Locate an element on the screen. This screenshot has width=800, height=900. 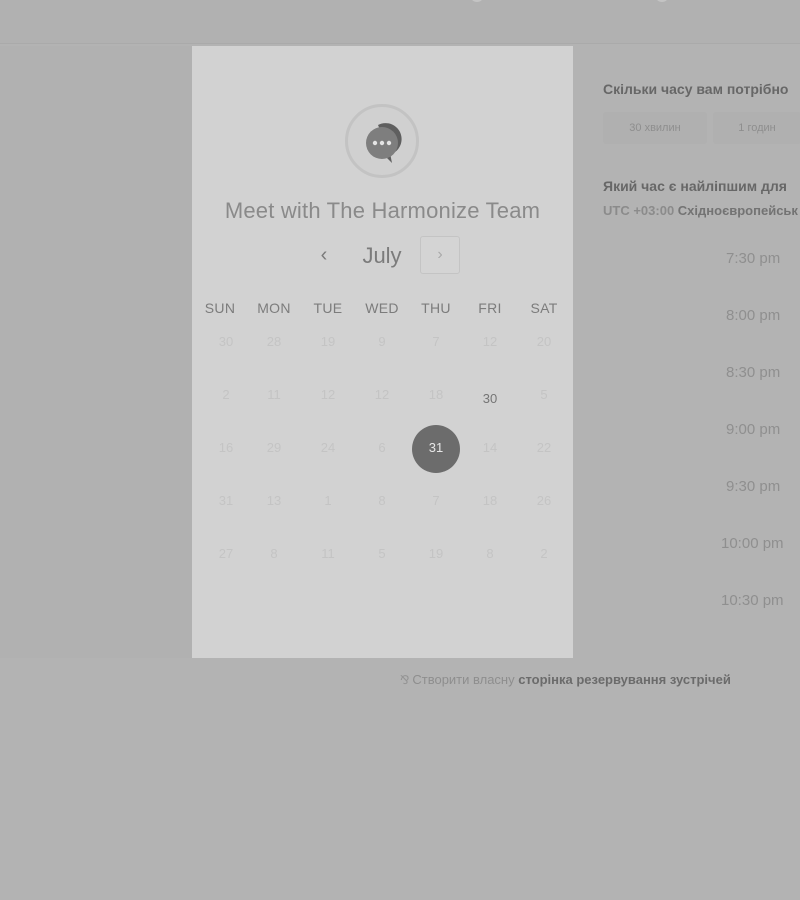
time-slot: 8:30 pm is located at coordinates (763, 372).